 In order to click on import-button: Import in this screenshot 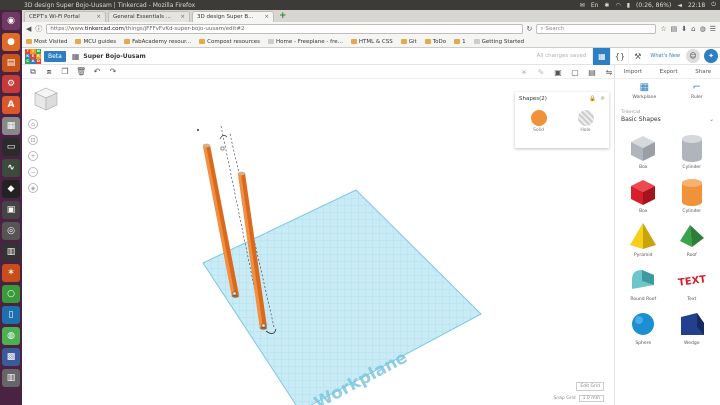, I will do `click(633, 72)`.